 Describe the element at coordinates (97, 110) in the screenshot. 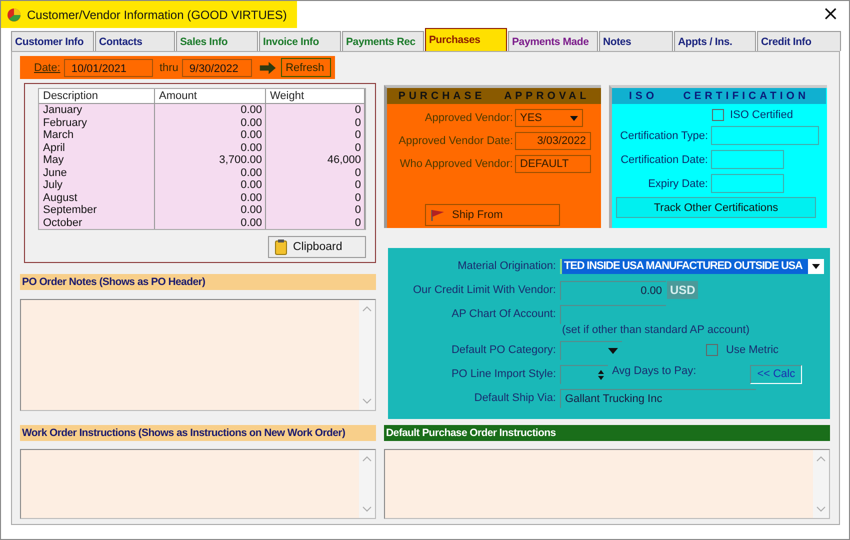

I see `table-cell: January` at that location.